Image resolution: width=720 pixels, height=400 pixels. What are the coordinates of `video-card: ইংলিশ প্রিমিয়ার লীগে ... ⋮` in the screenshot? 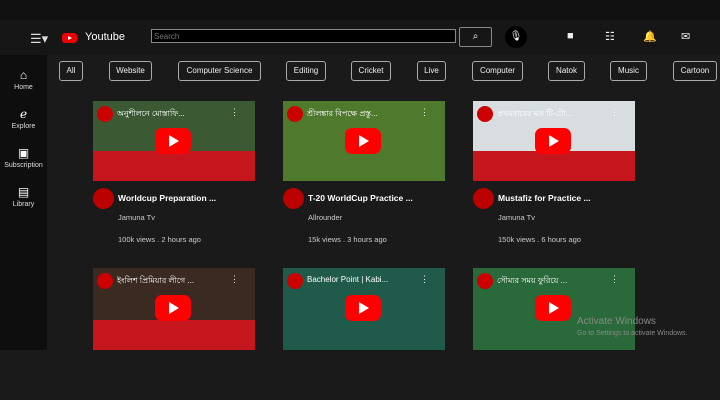 It's located at (174, 309).